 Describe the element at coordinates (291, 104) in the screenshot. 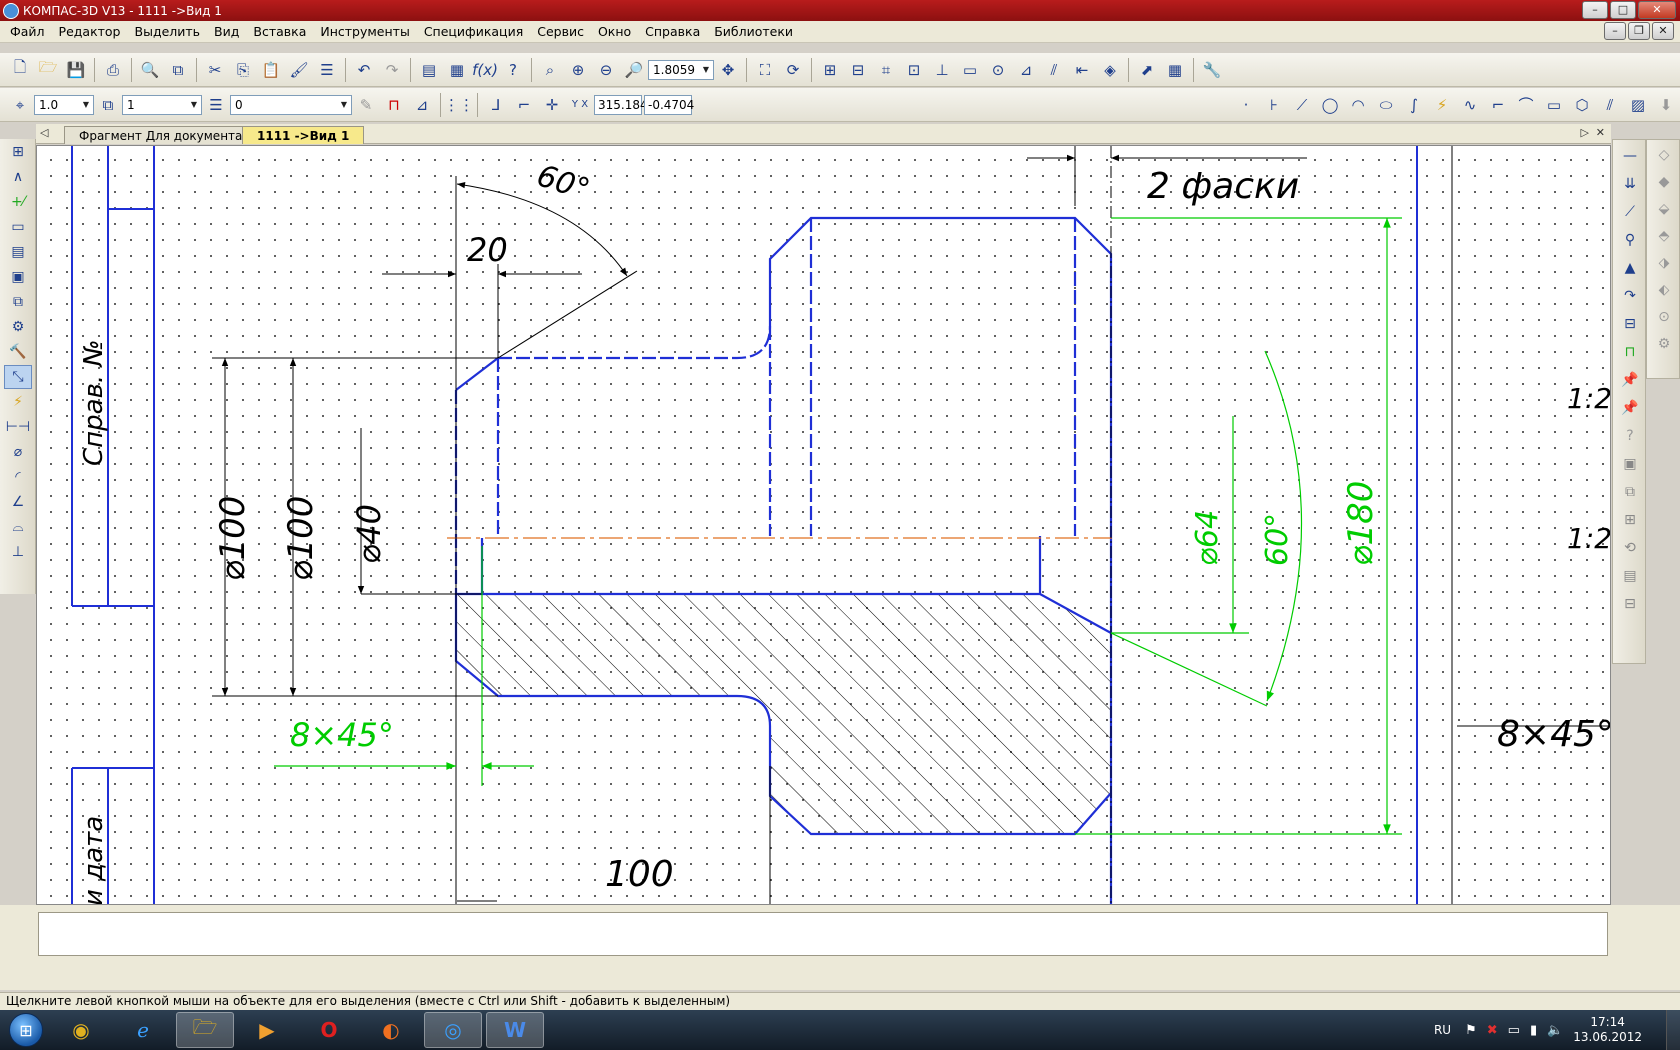

I see `layer-combo: 0 ▼` at that location.